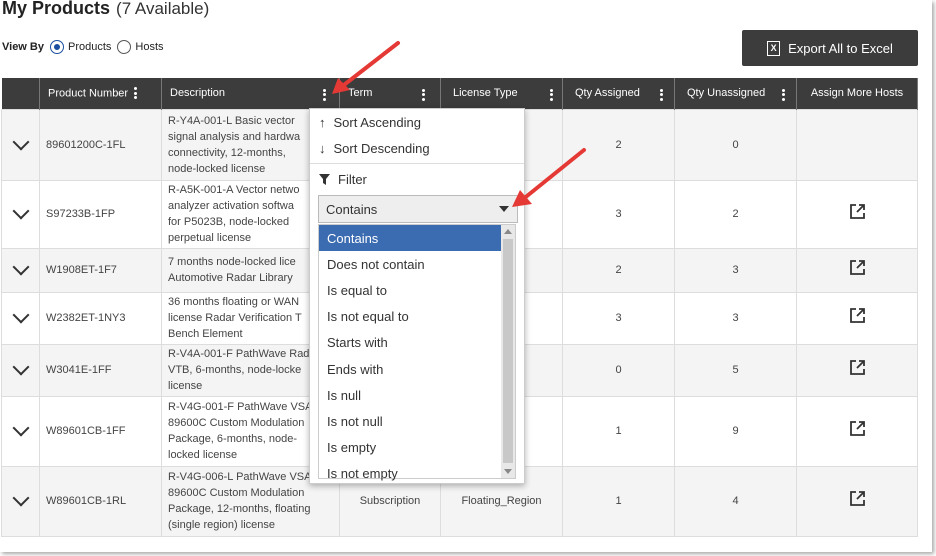 This screenshot has height=556, width=936. I want to click on column-header-qty-assigned: Qty Assigned, so click(618, 93).